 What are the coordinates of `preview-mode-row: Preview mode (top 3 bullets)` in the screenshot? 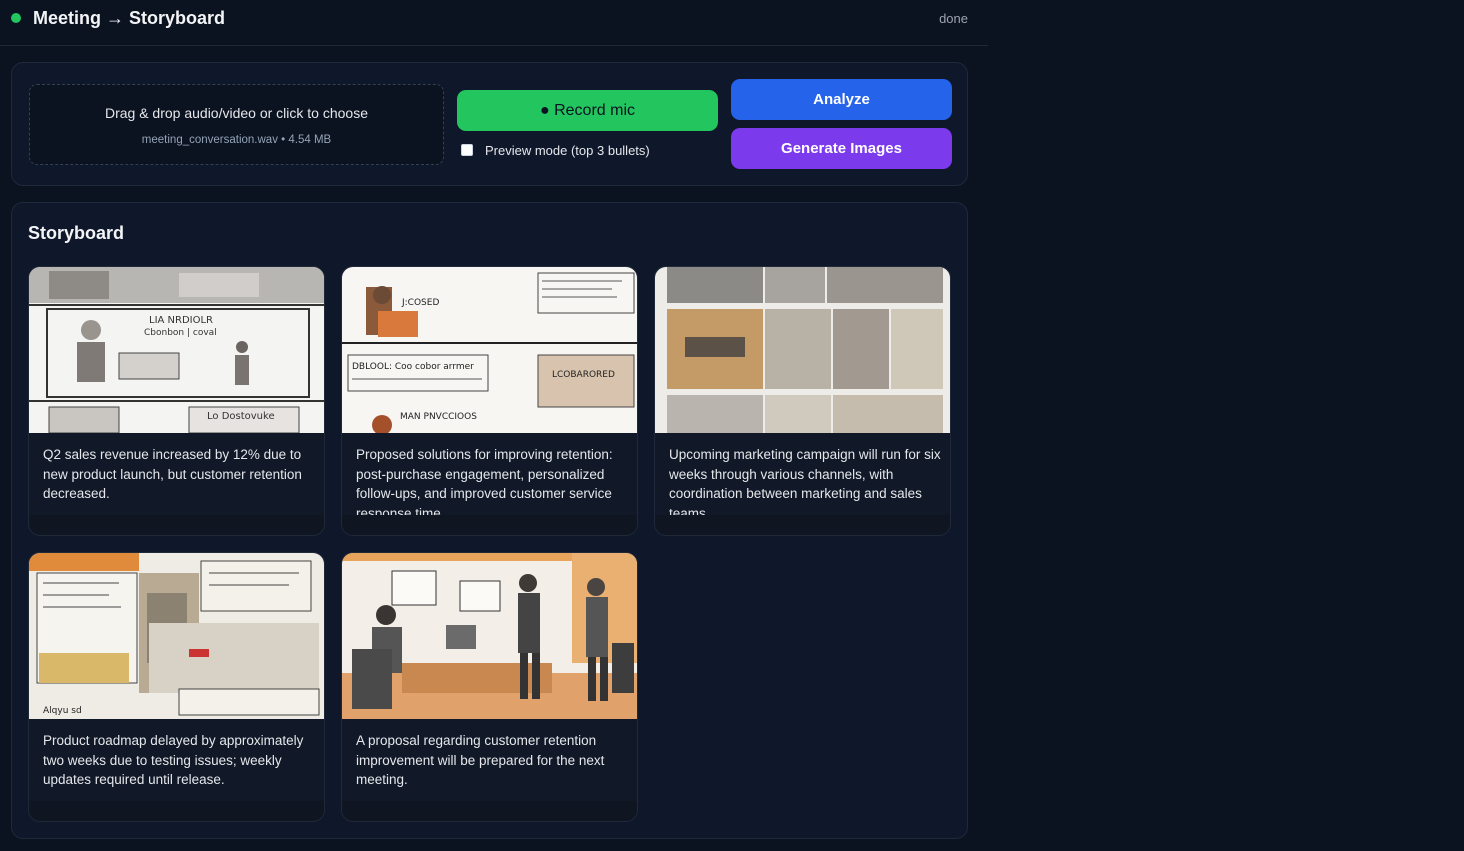 It's located at (555, 150).